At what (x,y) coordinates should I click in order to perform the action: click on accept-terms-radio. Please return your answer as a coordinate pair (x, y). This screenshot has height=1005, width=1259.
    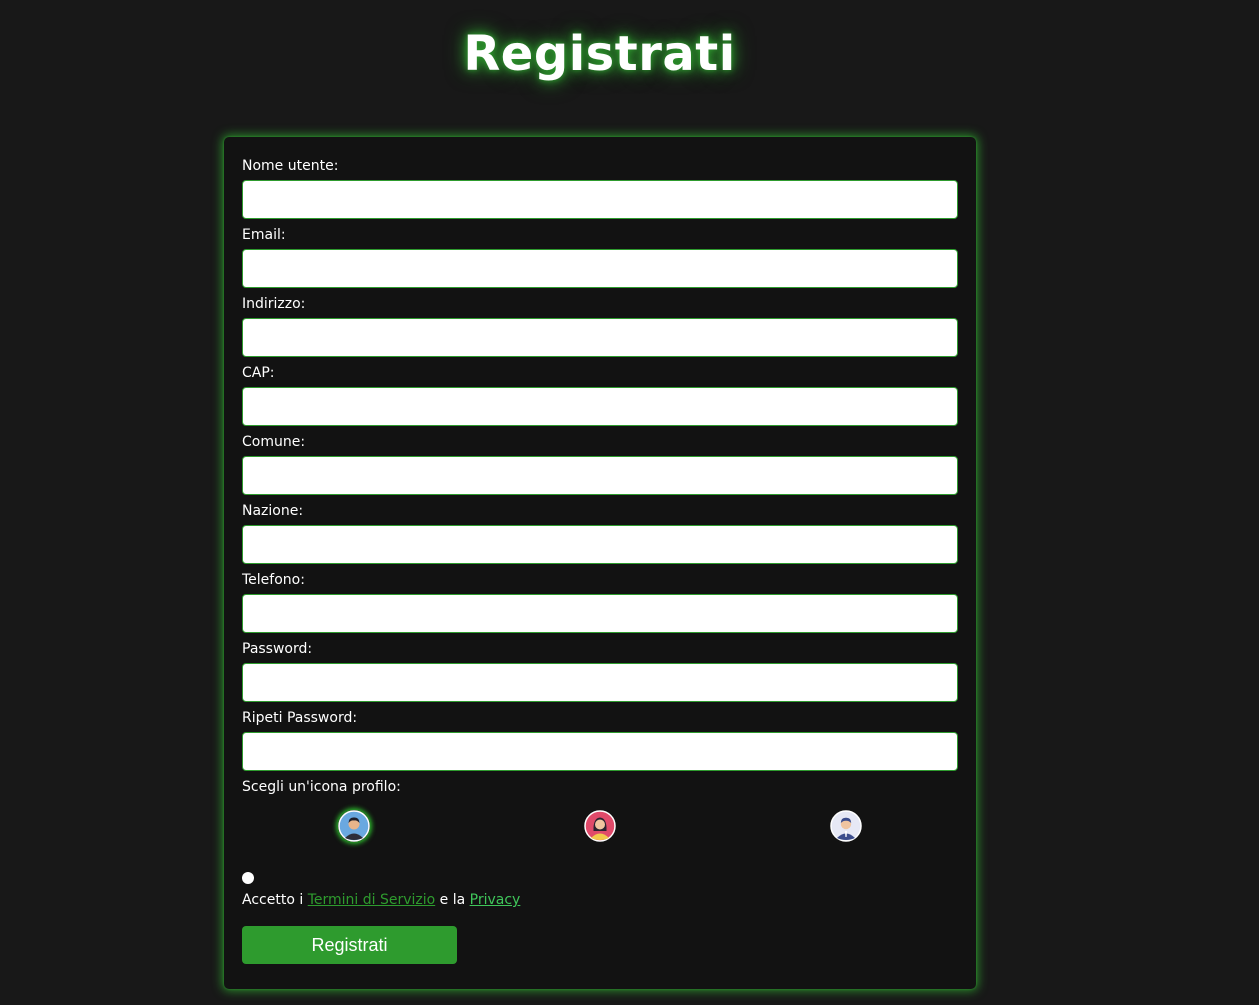
    Looking at the image, I should click on (248, 878).